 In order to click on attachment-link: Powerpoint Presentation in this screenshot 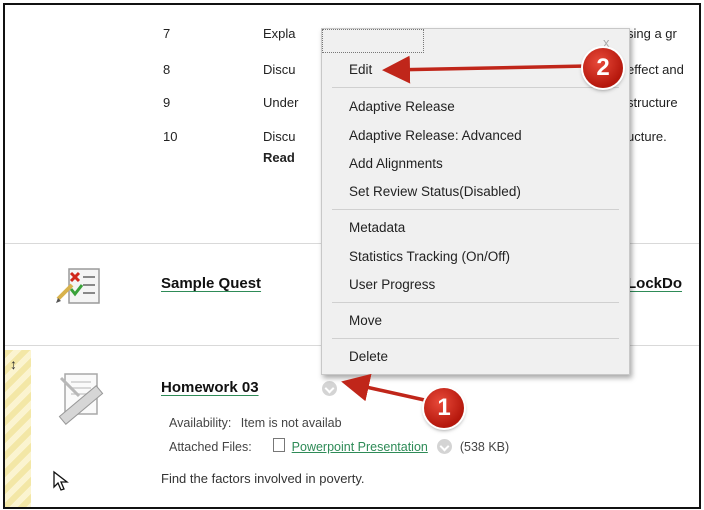, I will do `click(360, 447)`.